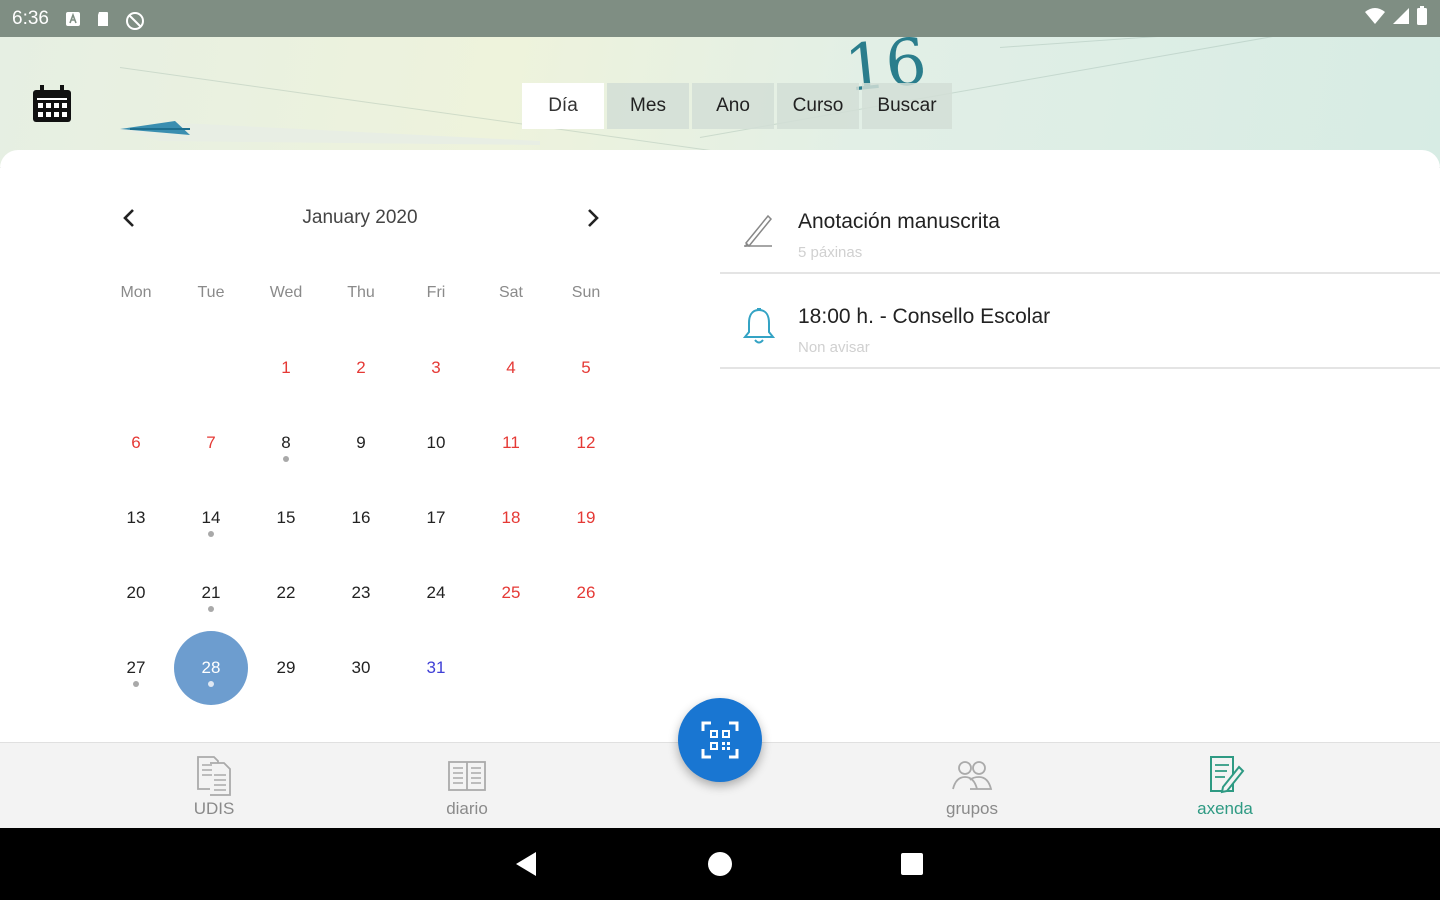  I want to click on day-number: 27, so click(136, 667).